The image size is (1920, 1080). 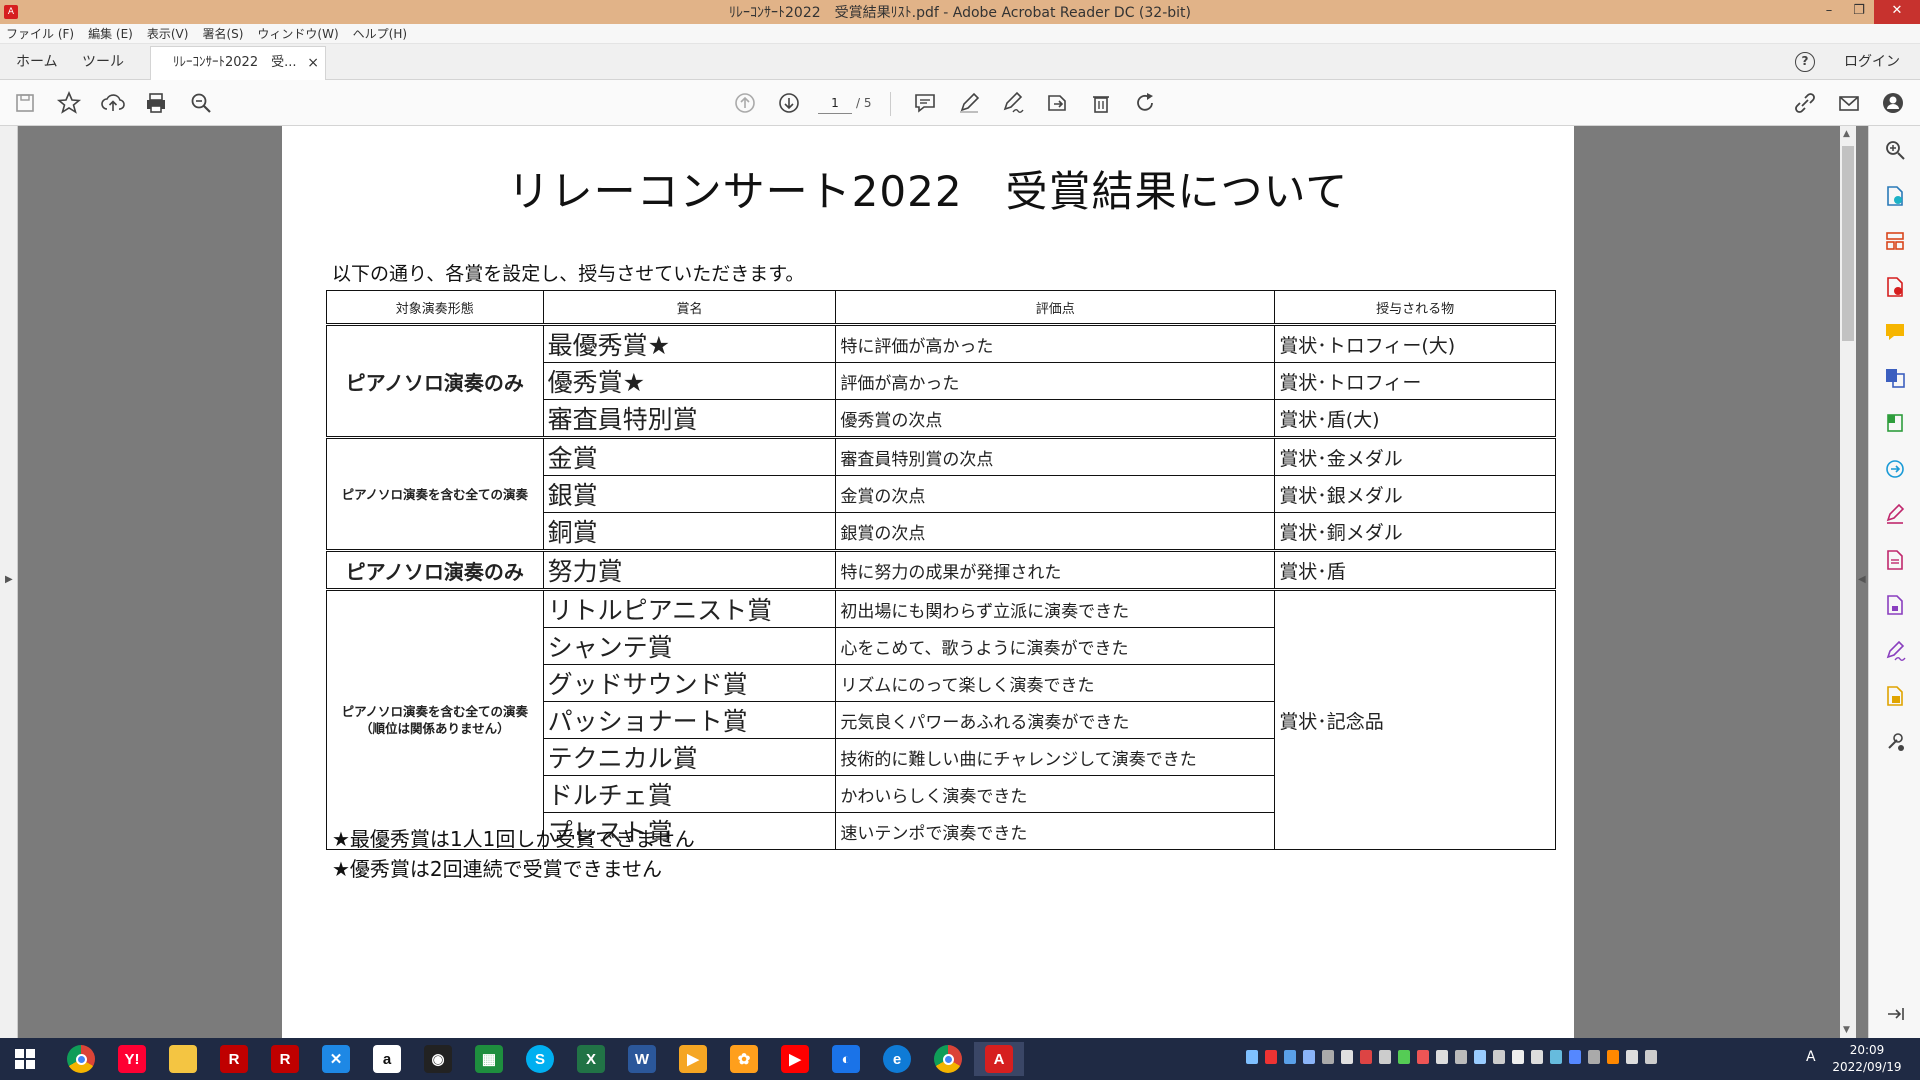 I want to click on zoom-tool-icon, so click(x=1895, y=150).